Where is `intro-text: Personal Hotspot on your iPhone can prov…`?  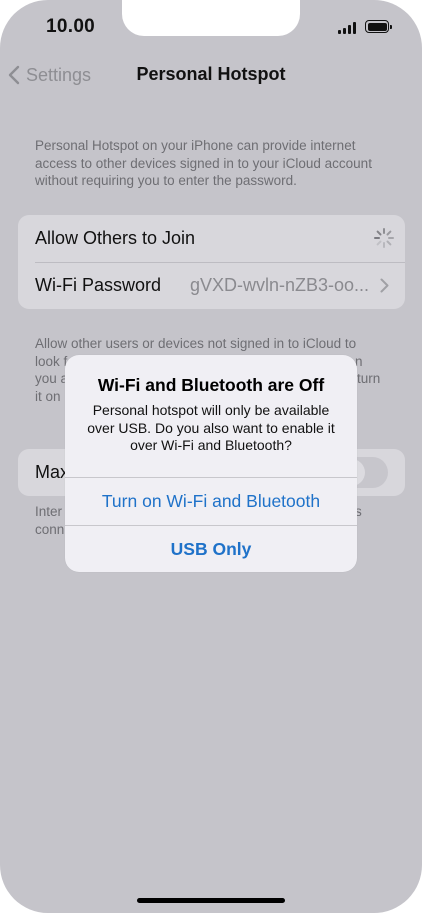 intro-text: Personal Hotspot on your iPhone can prov… is located at coordinates (203, 163).